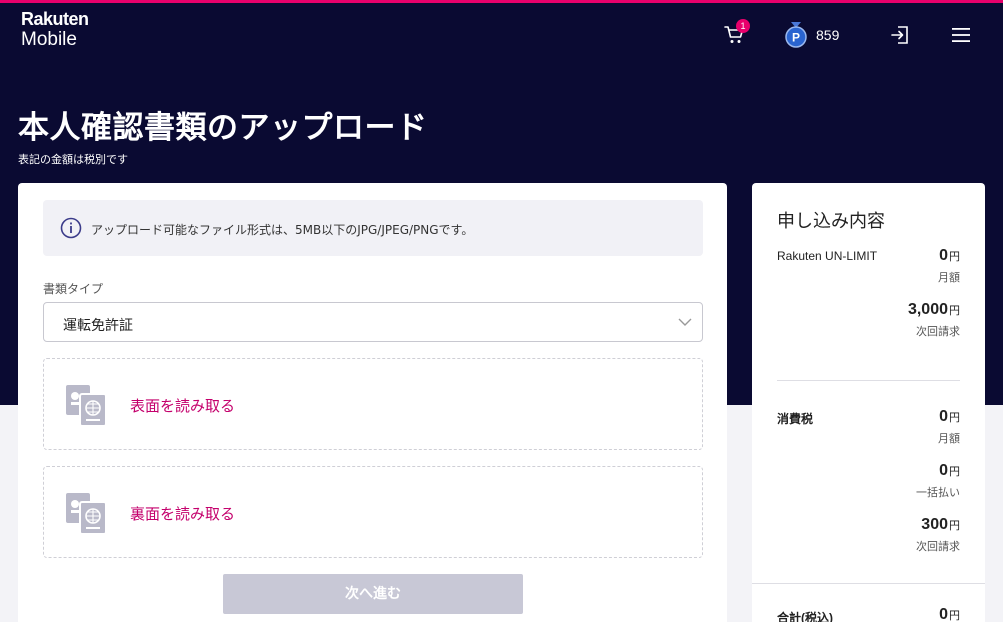  Describe the element at coordinates (49, 39) in the screenshot. I see `logo-line2: Mobile` at that location.